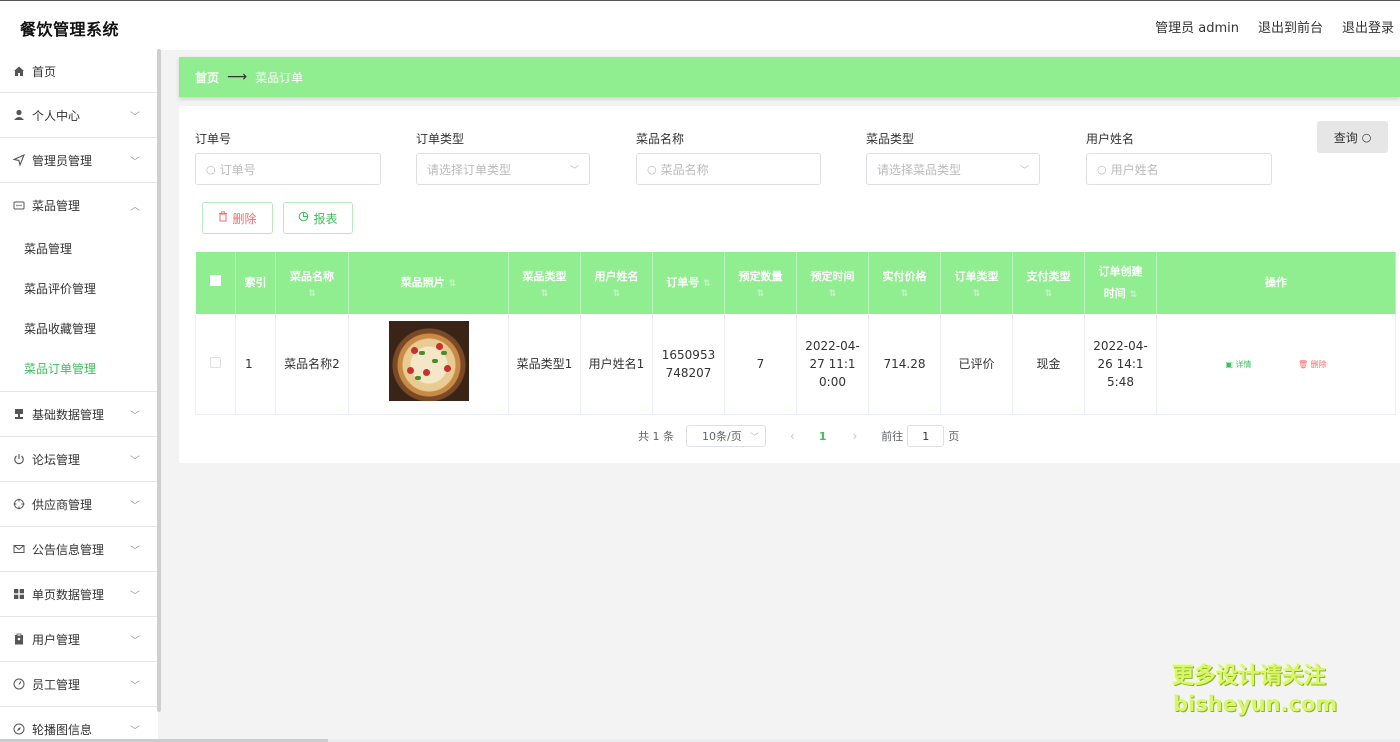 The height and width of the screenshot is (742, 1400). What do you see at coordinates (1352, 137) in the screenshot?
I see `query-button: 查询 ○` at bounding box center [1352, 137].